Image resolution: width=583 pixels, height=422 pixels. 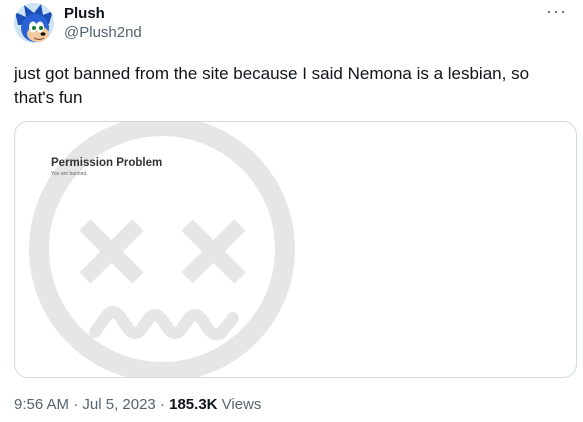 What do you see at coordinates (103, 33) in the screenshot?
I see `user-handle: @Plush2nd` at bounding box center [103, 33].